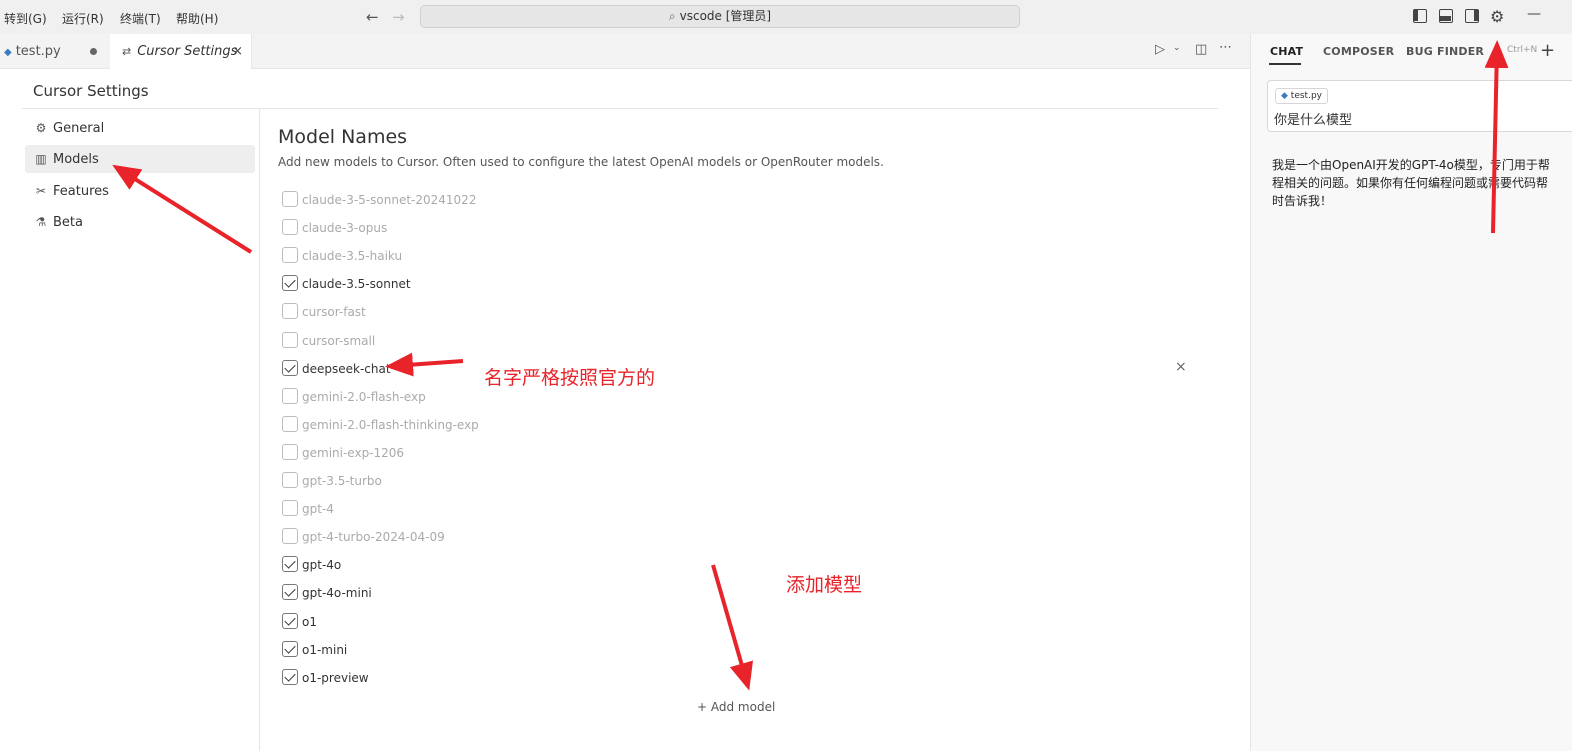 The height and width of the screenshot is (751, 1572). What do you see at coordinates (732, 627) in the screenshot?
I see `arrow-to-add-model` at bounding box center [732, 627].